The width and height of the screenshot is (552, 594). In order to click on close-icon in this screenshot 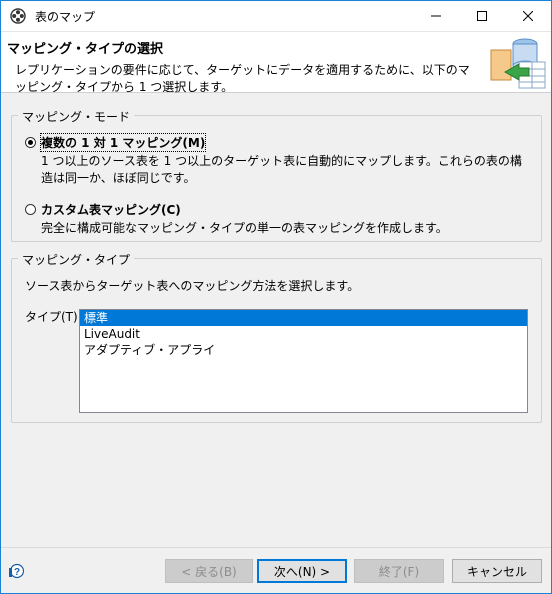, I will do `click(528, 16)`.